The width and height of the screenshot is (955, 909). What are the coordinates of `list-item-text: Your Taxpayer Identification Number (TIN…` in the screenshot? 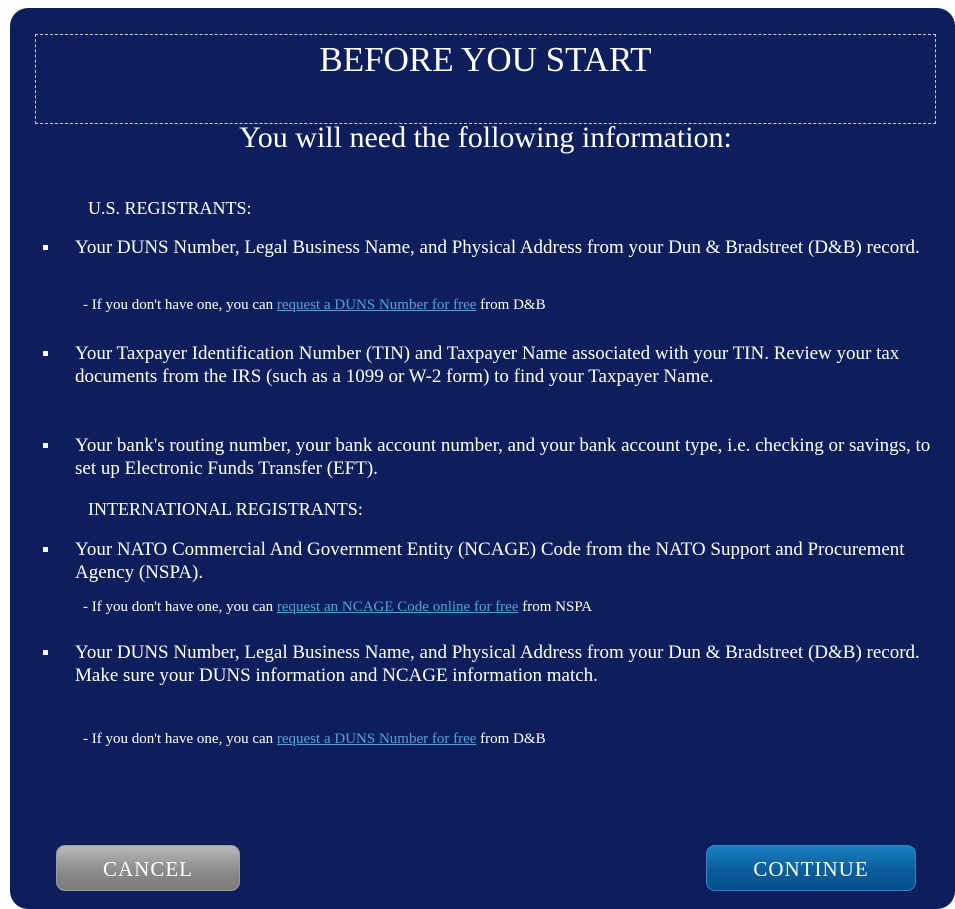 It's located at (487, 365).